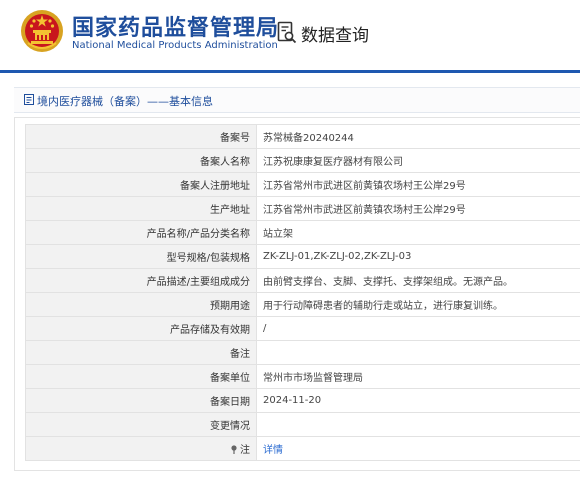 This screenshot has height=490, width=580. I want to click on row-label: 备案人名称, so click(141, 160).